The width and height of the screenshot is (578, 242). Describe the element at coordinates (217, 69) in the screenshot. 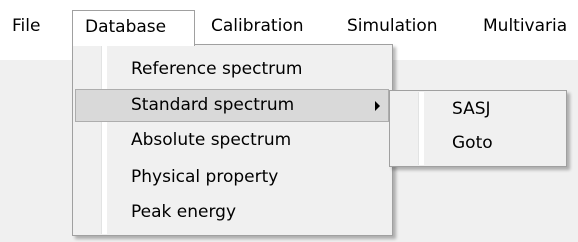

I see `menu-item-label: Reference spectrum` at that location.